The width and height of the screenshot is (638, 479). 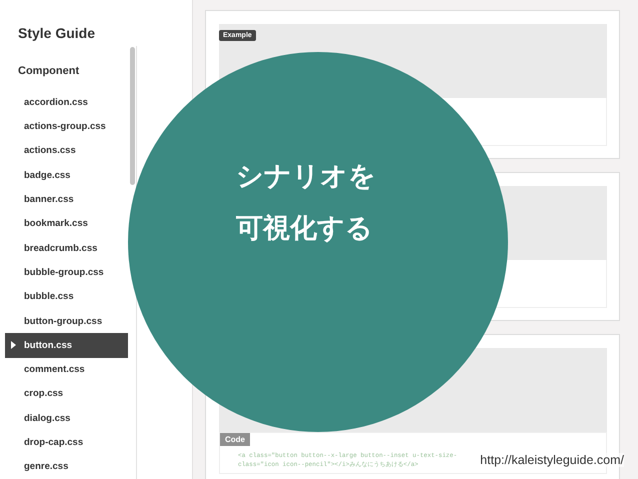 What do you see at coordinates (66, 199) in the screenshot?
I see `sidebar-item: banner.css` at bounding box center [66, 199].